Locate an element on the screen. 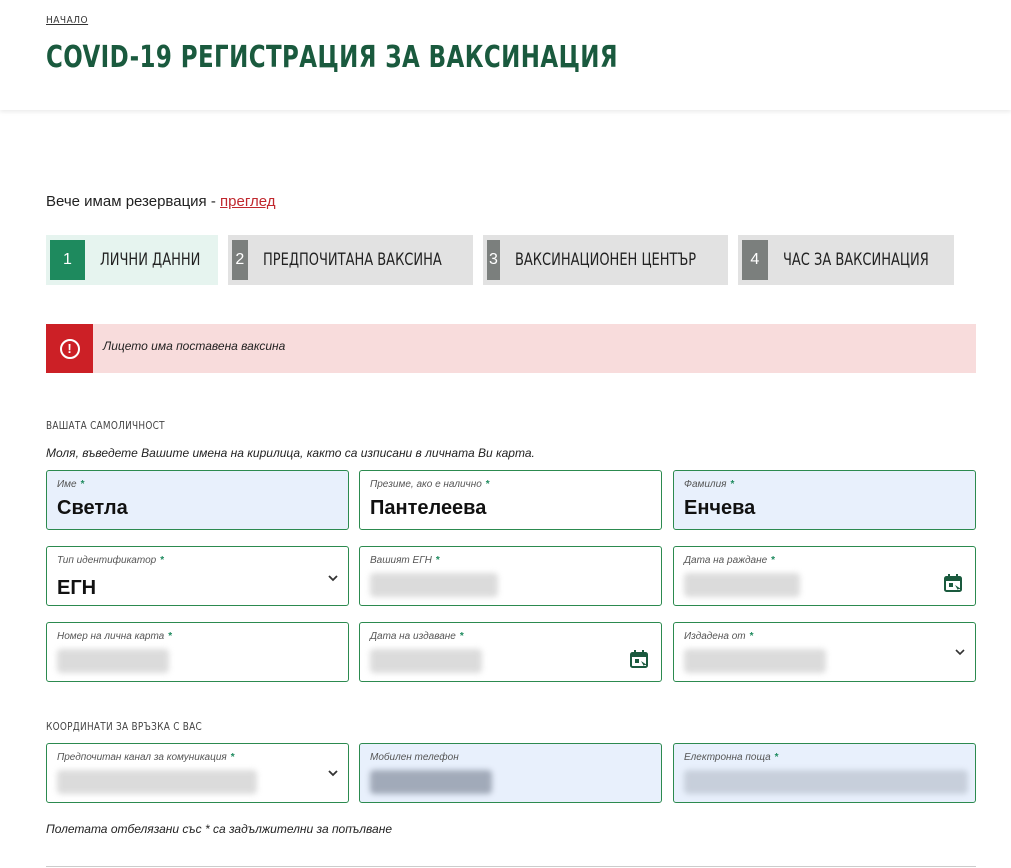 This screenshot has width=1011, height=868. id-type-select: Тип идентификатор * ЕГН is located at coordinates (197, 576).